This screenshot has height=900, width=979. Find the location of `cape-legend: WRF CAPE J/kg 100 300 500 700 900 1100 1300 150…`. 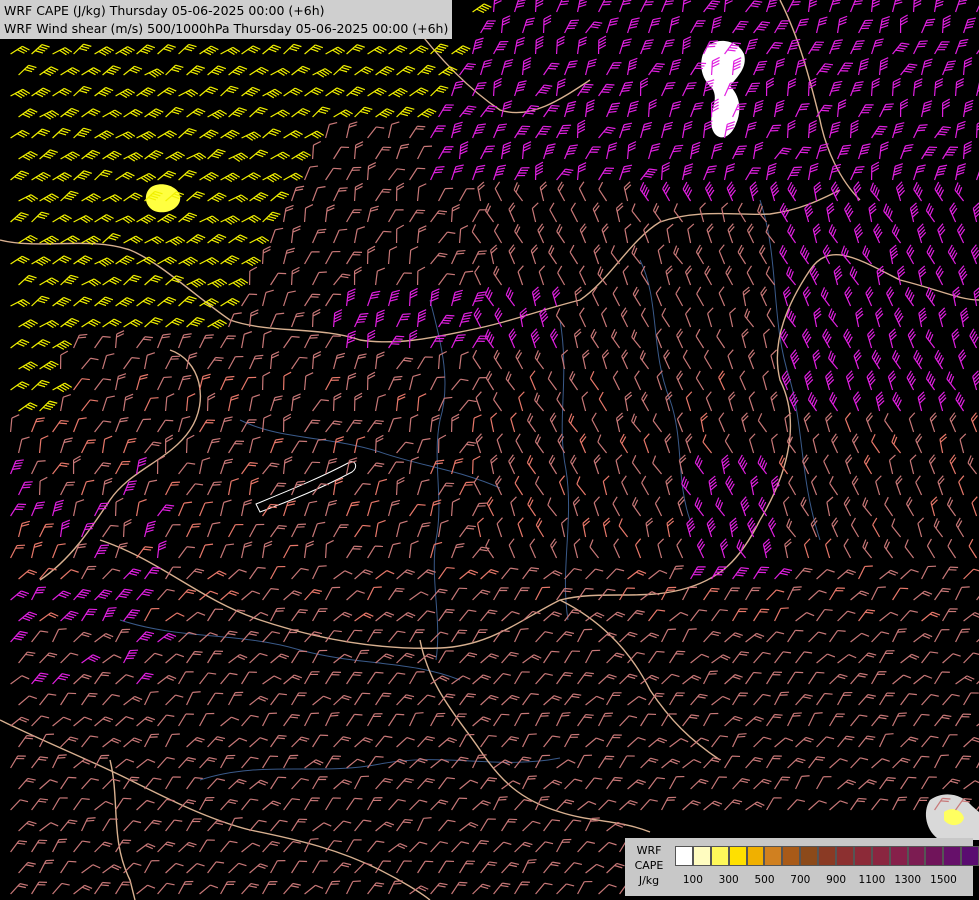

cape-legend: WRF CAPE J/kg 100 300 500 700 900 1100 1300 150… is located at coordinates (802, 867).